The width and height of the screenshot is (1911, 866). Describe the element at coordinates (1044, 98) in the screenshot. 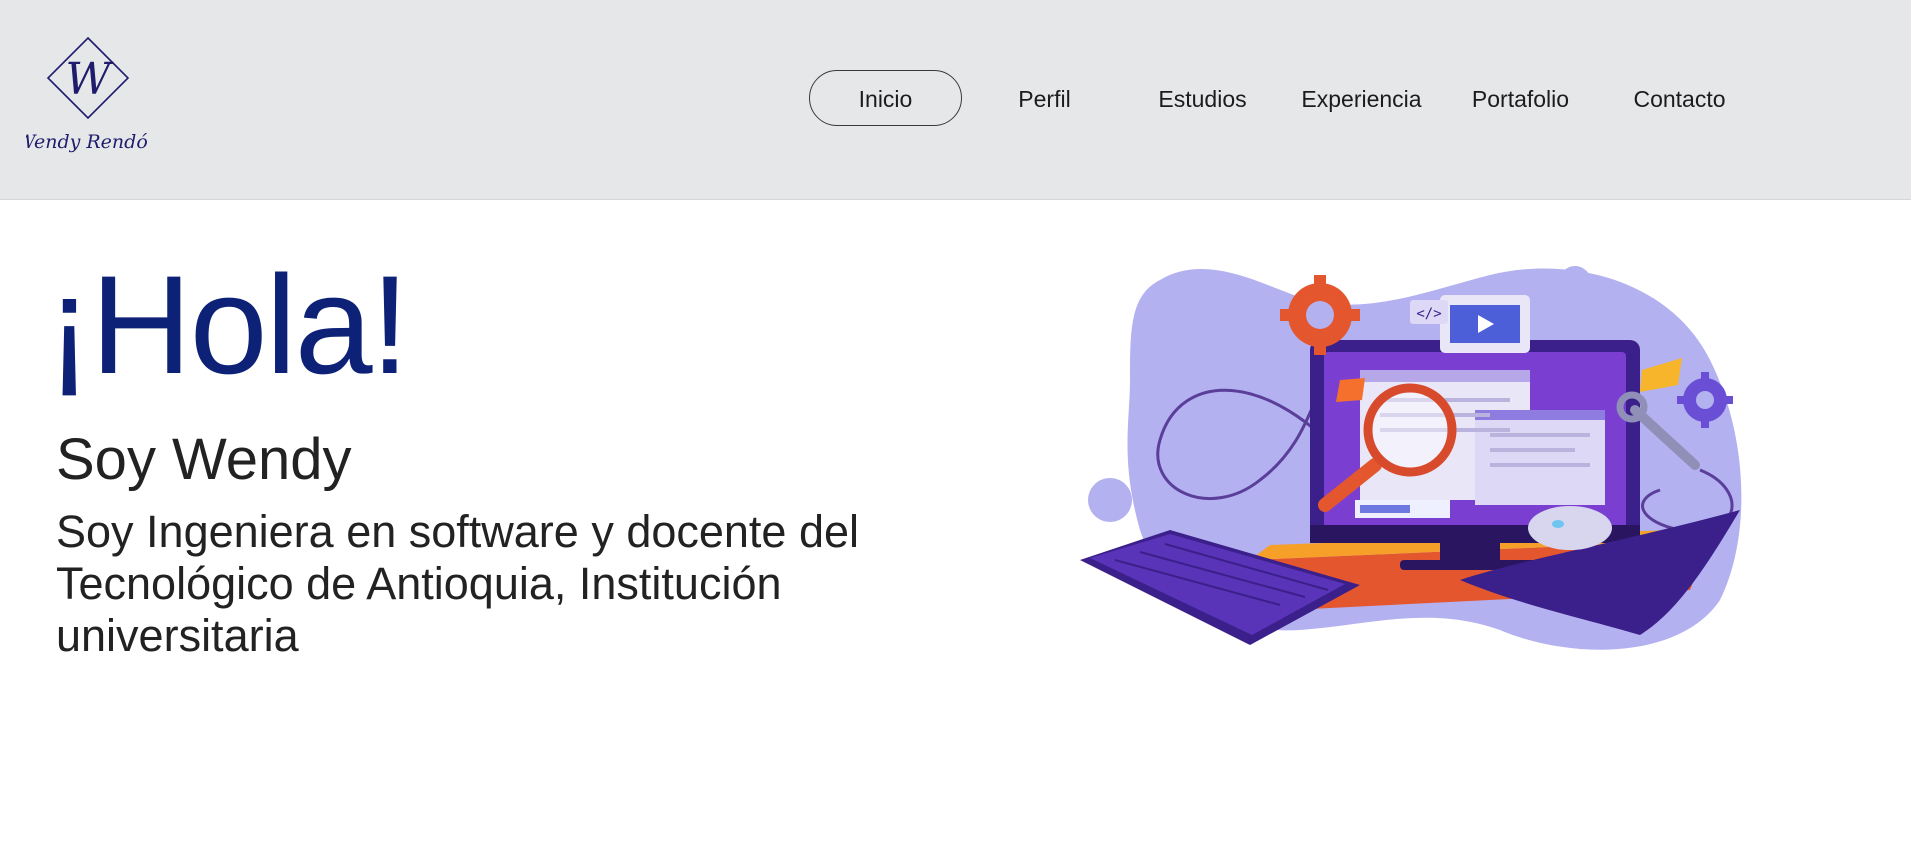

I see `nav-perfil: Perfil` at that location.